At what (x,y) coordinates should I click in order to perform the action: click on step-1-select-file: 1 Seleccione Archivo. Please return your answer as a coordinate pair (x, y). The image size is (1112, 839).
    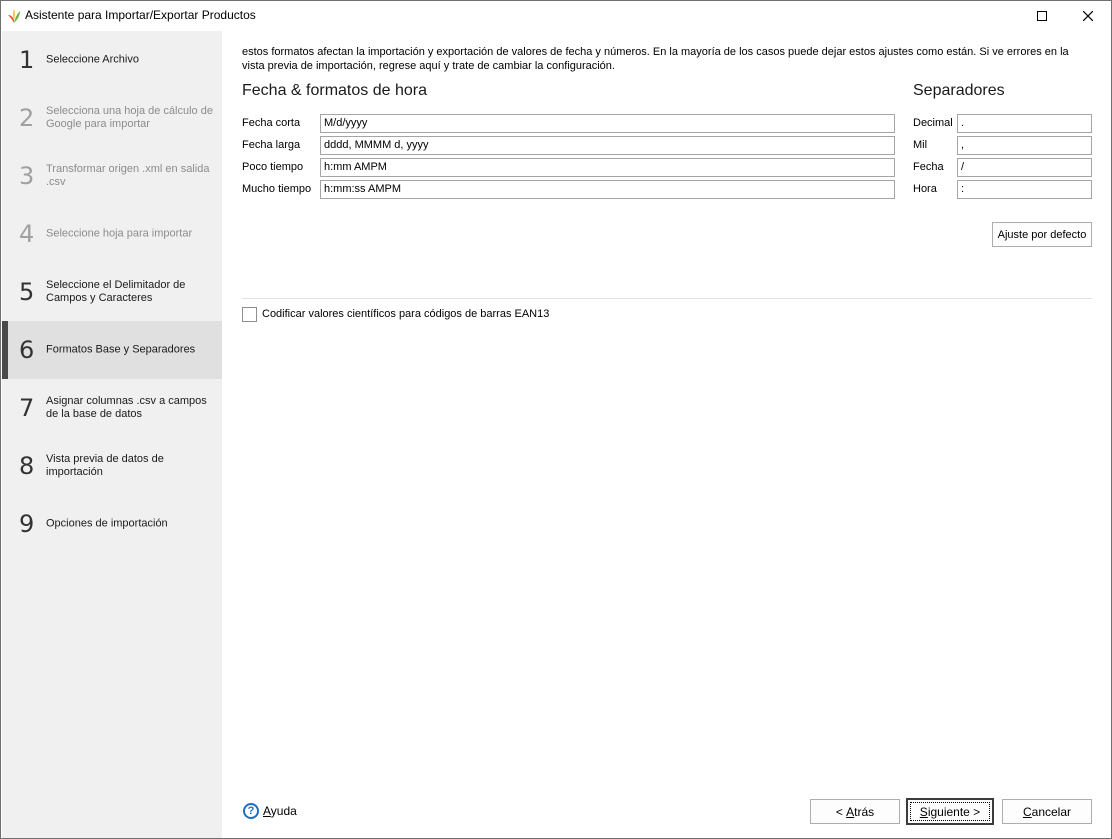
    Looking at the image, I should click on (112, 60).